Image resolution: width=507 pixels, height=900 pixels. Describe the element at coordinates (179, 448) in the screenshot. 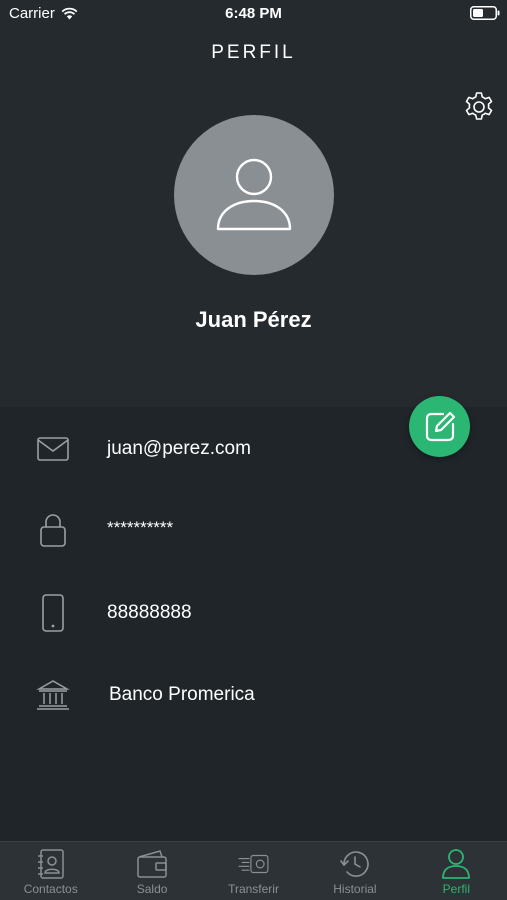

I see `email-value: juan@perez.com` at that location.